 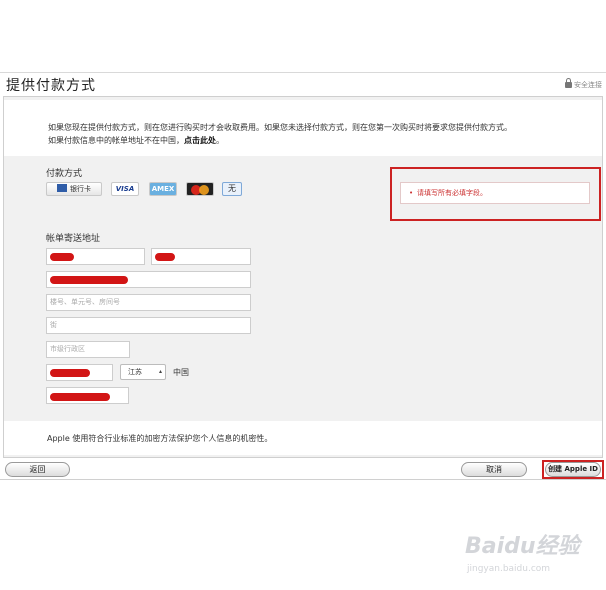 What do you see at coordinates (181, 372) in the screenshot?
I see `country-label: 中国` at bounding box center [181, 372].